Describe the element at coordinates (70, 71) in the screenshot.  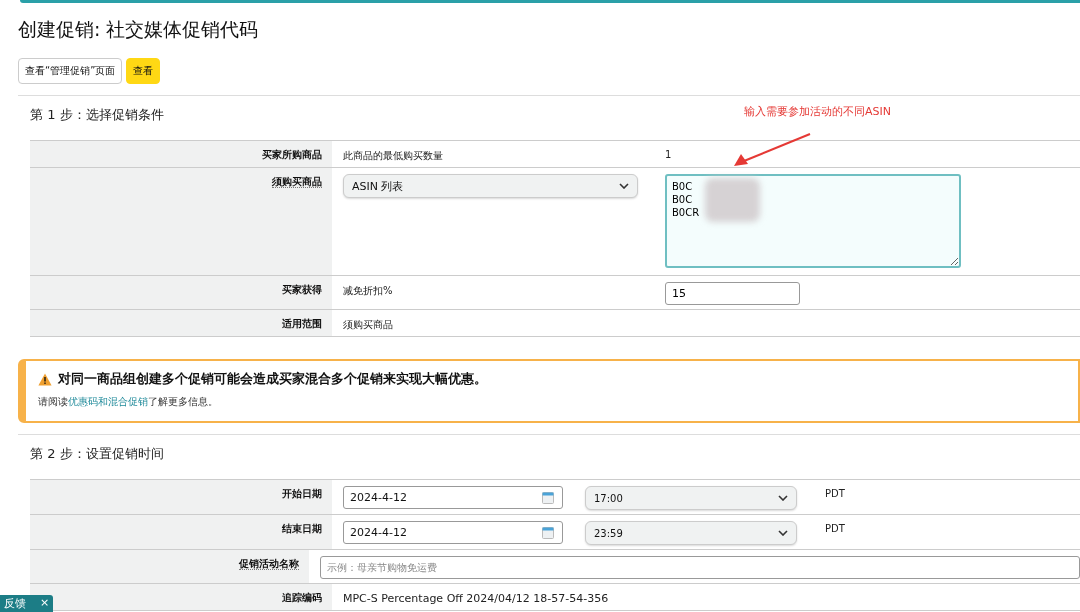
I see `manage-promotions-button: 查看“管理促销”页面` at that location.